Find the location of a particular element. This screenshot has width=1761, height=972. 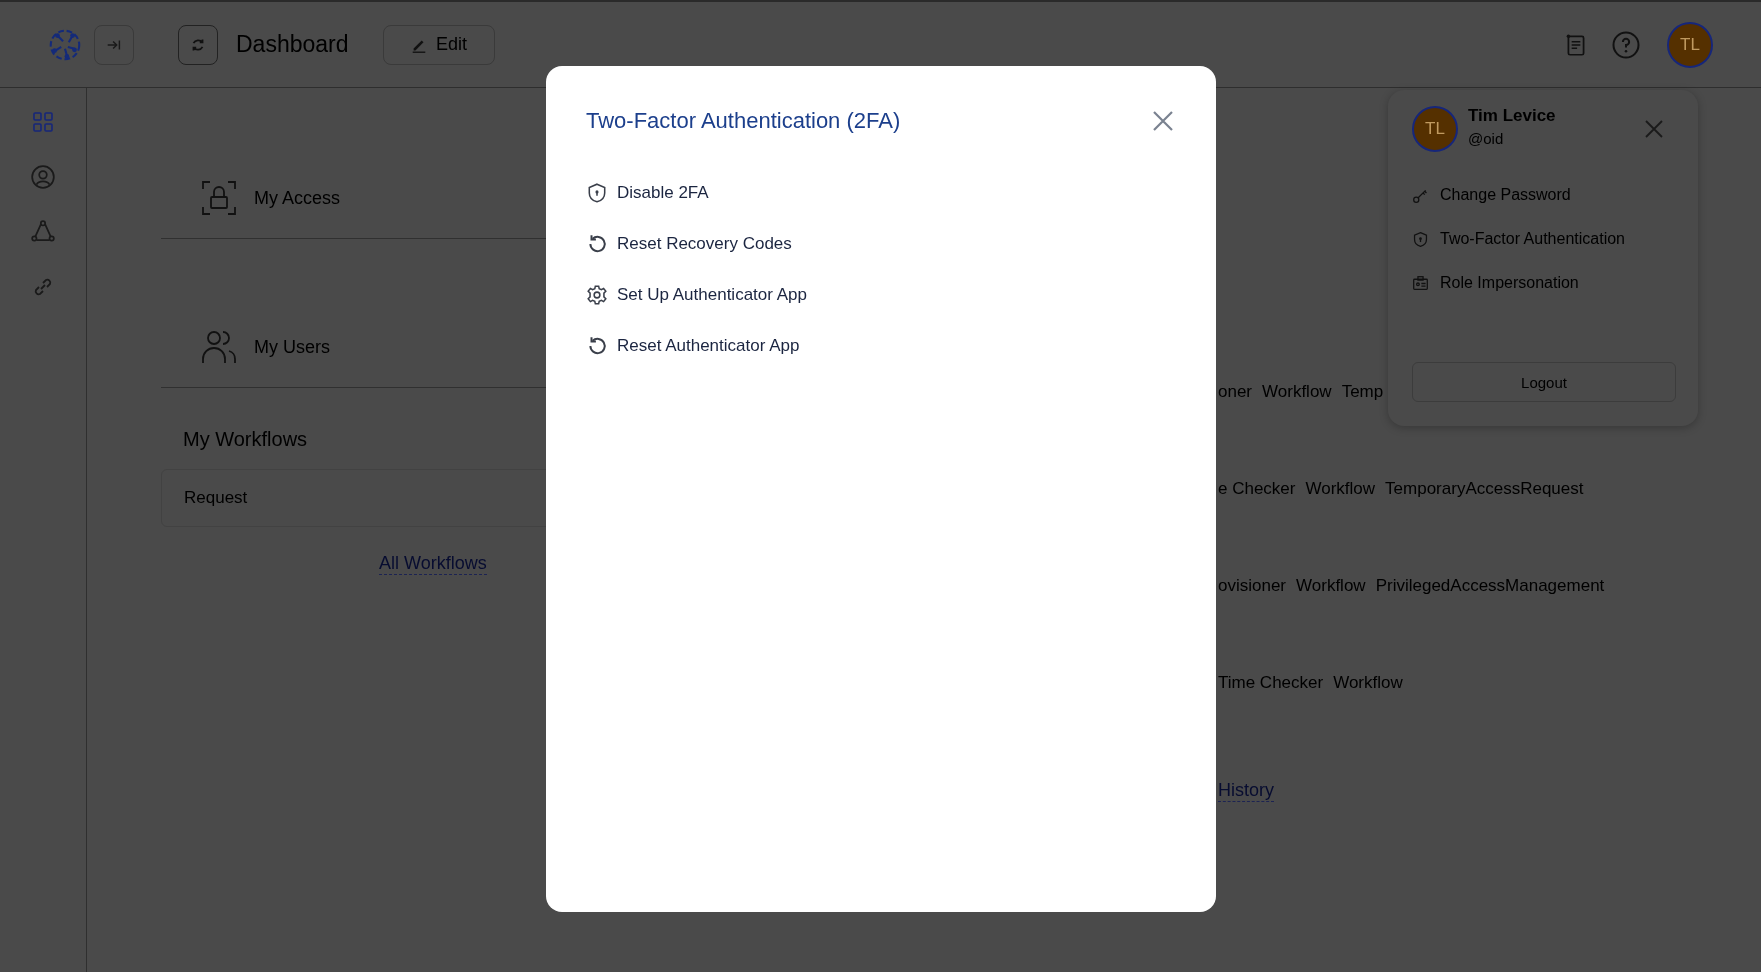

dialog-title: Two-Factor Authentication (2FA) is located at coordinates (743, 121).